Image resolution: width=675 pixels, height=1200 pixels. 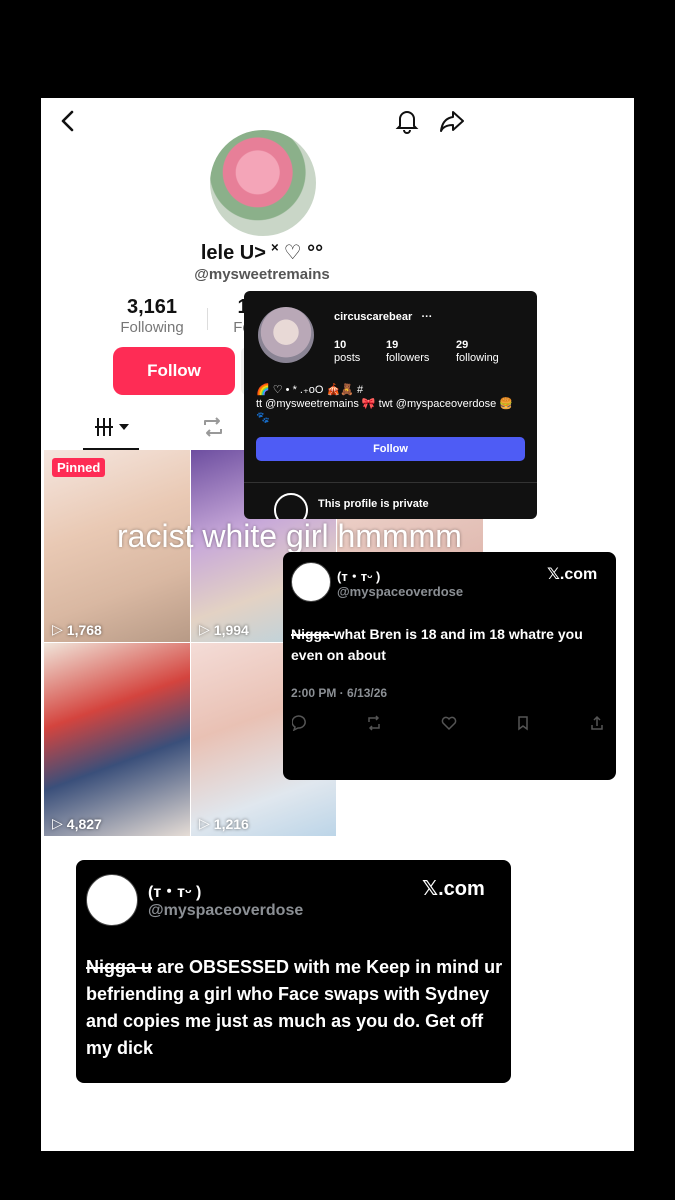 I want to click on view-count: ▷ 1,994, so click(x=224, y=629).